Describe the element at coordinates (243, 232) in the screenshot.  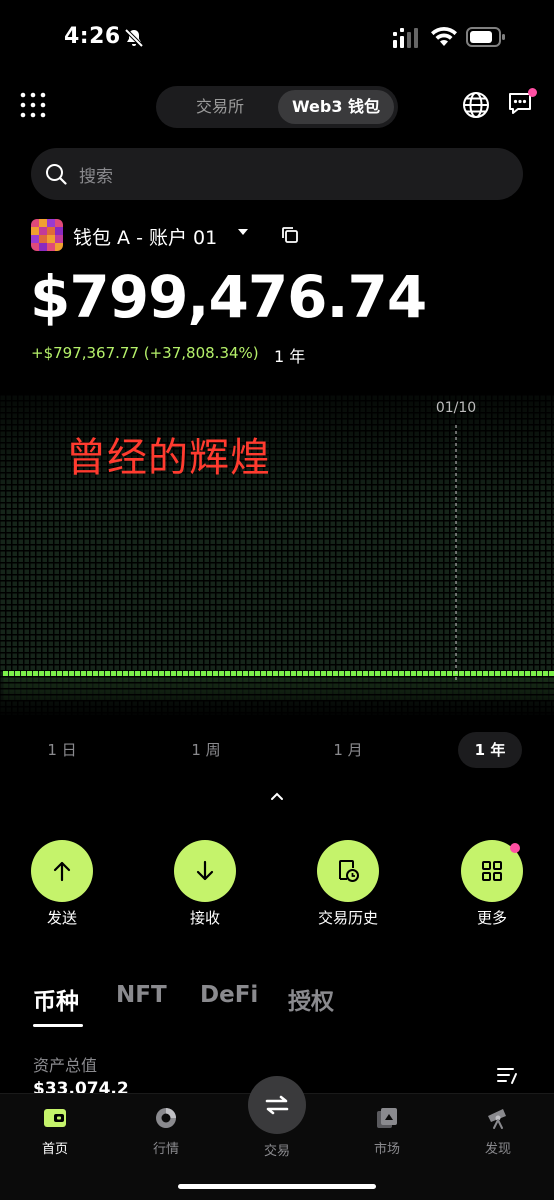
I see `chevron-down-icon` at that location.